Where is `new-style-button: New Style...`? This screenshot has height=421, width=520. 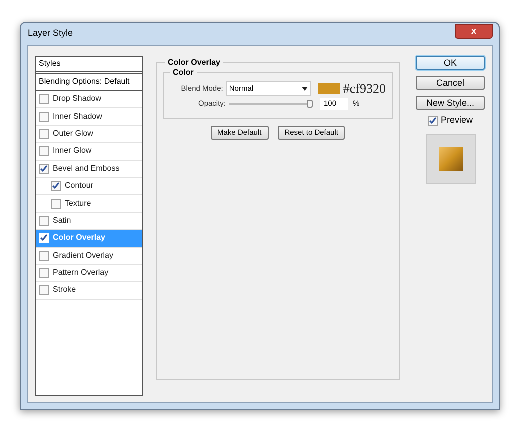 new-style-button: New Style... is located at coordinates (450, 103).